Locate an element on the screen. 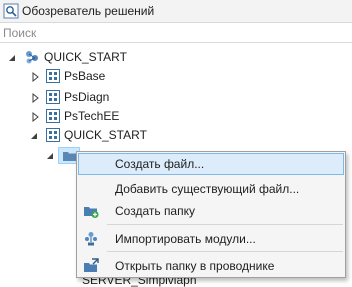 This screenshot has height=287, width=352. panel-titlebar: Обозреватель решений is located at coordinates (176, 11).